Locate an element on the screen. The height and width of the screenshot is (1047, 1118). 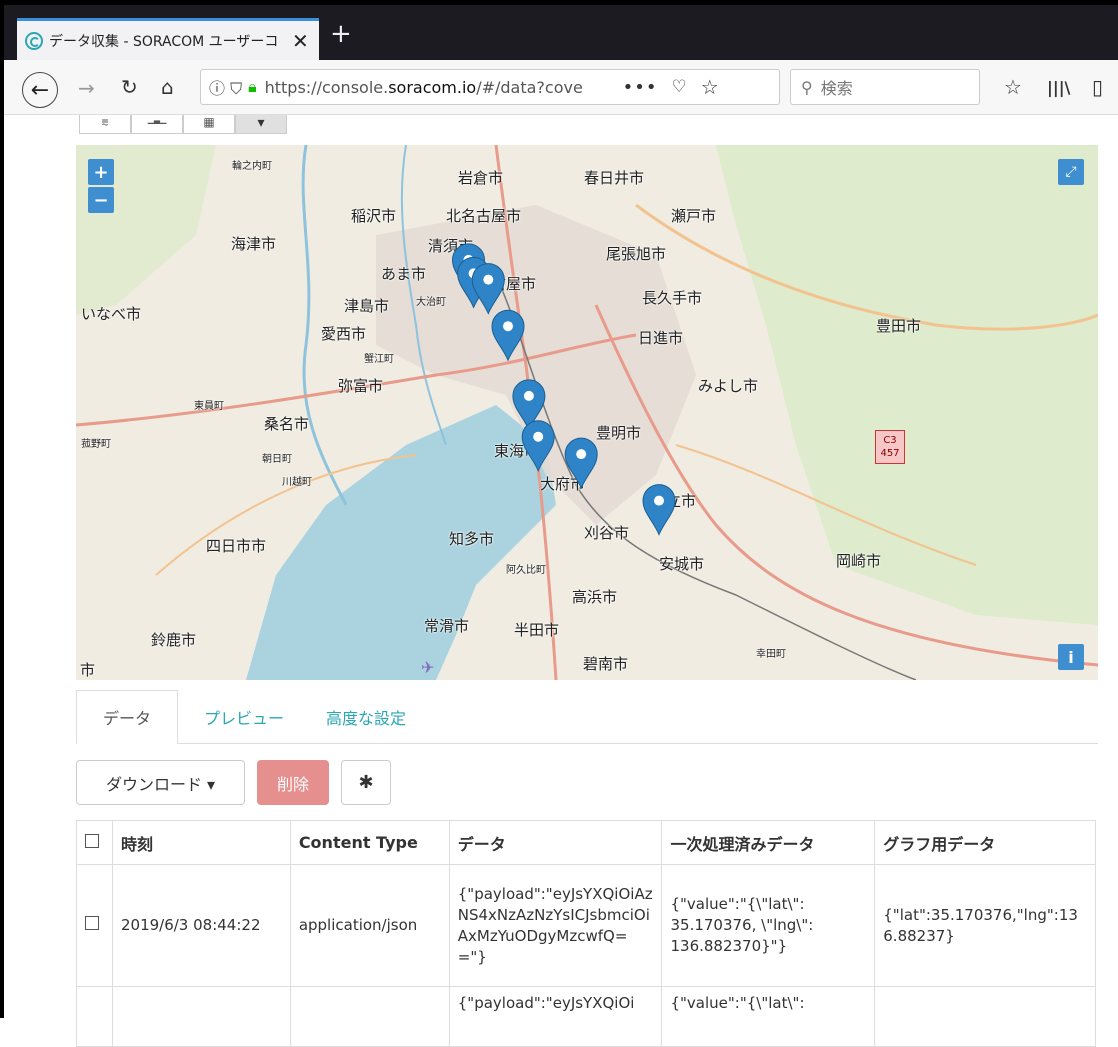
search-icon: ⚲ is located at coordinates (807, 87).